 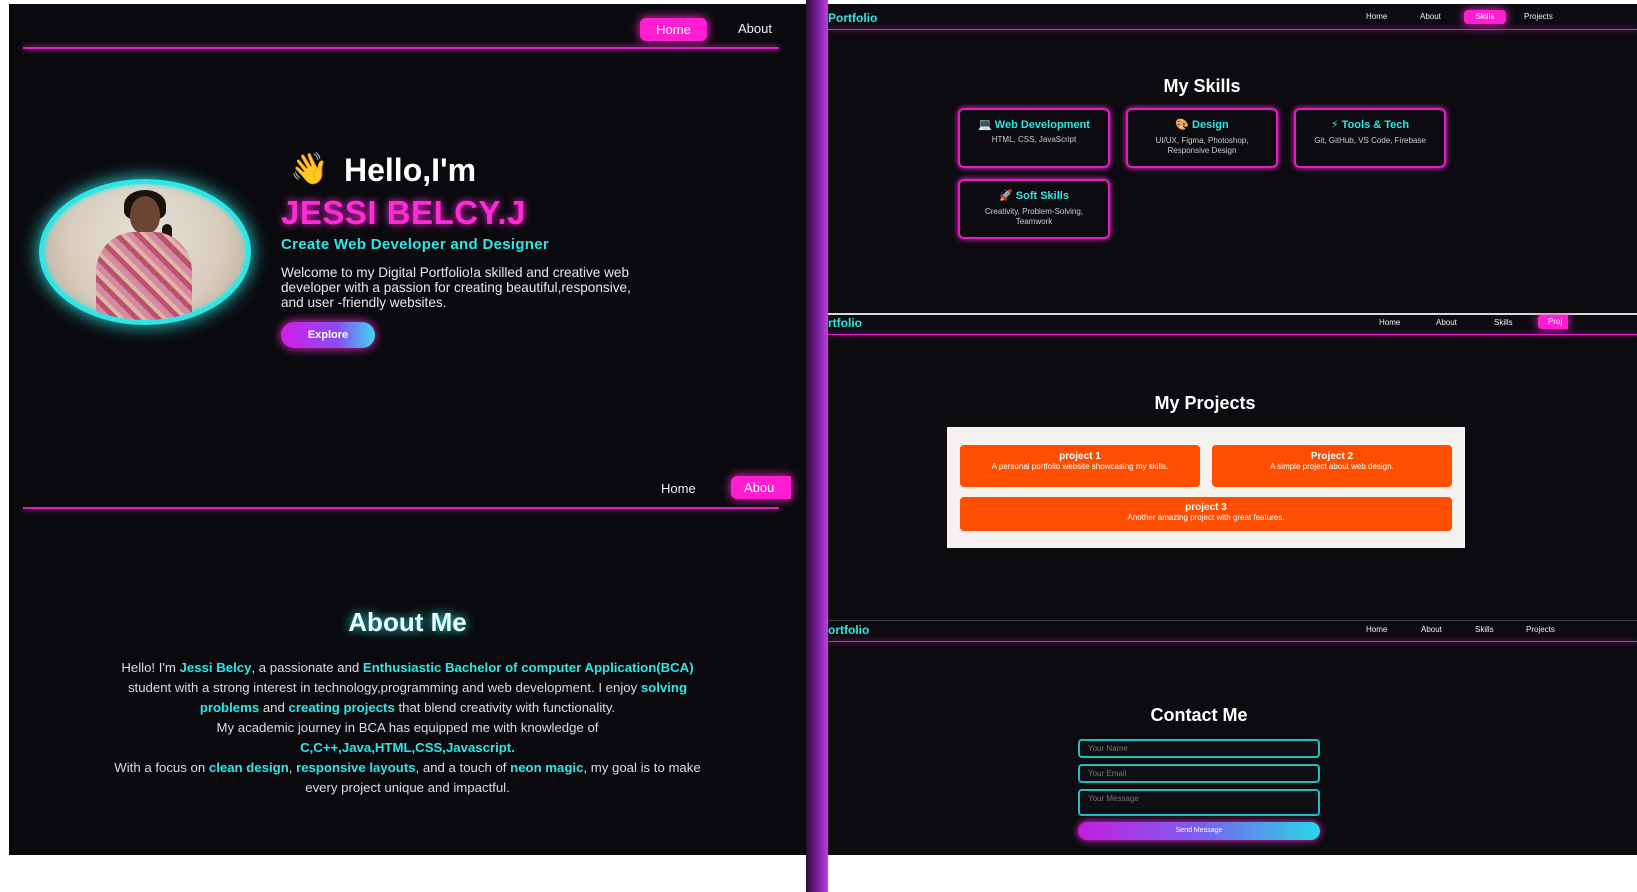 I want to click on laptop-icon: 💻, so click(x=985, y=125).